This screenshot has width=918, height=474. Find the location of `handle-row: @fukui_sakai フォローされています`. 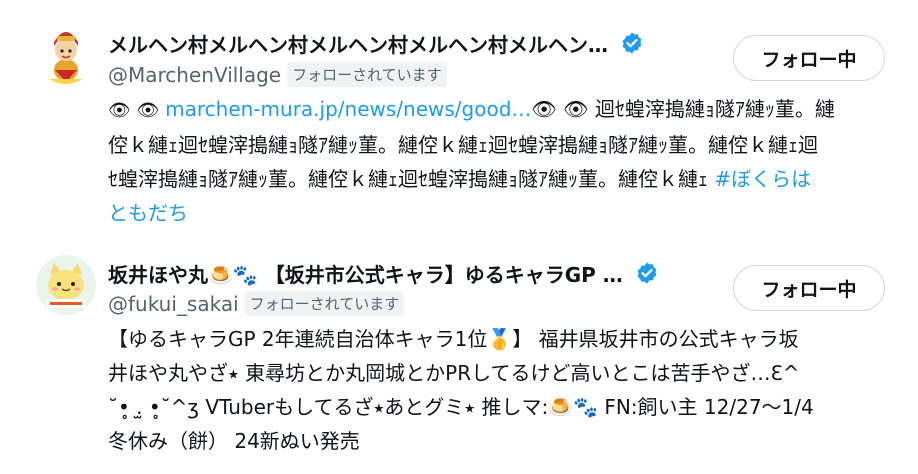

handle-row: @fukui_sakai フォローされています is located at coordinates (256, 303).